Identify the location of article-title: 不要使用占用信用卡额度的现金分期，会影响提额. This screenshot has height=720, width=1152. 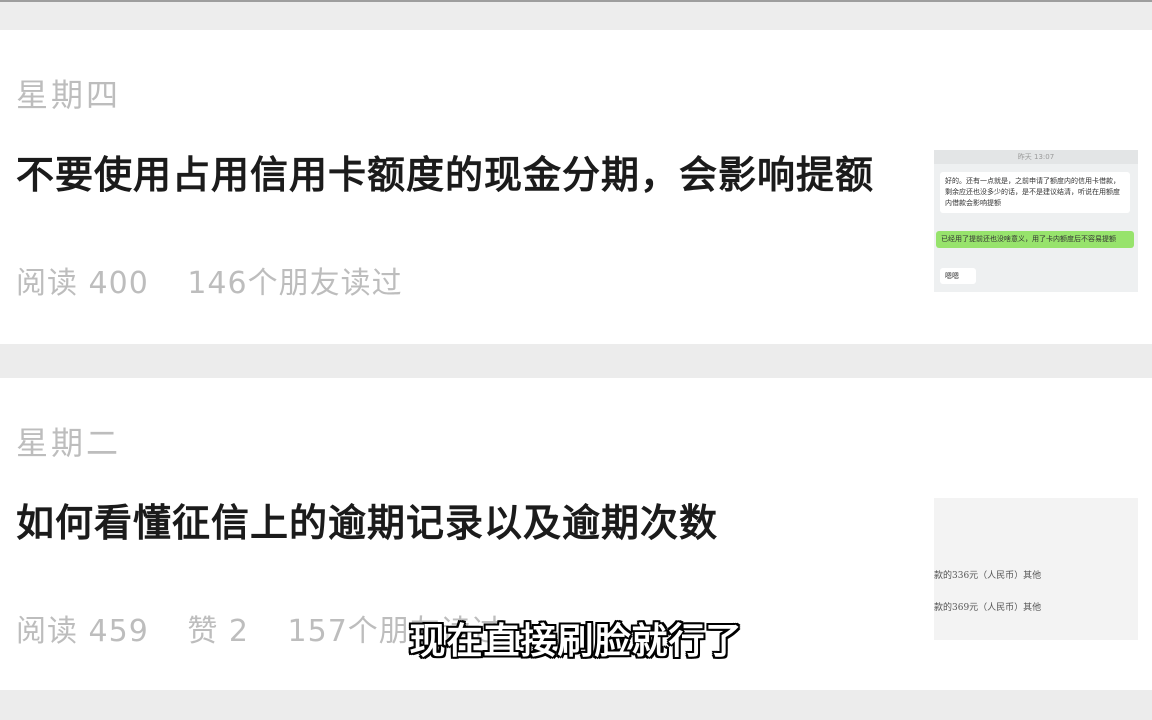
(456, 175).